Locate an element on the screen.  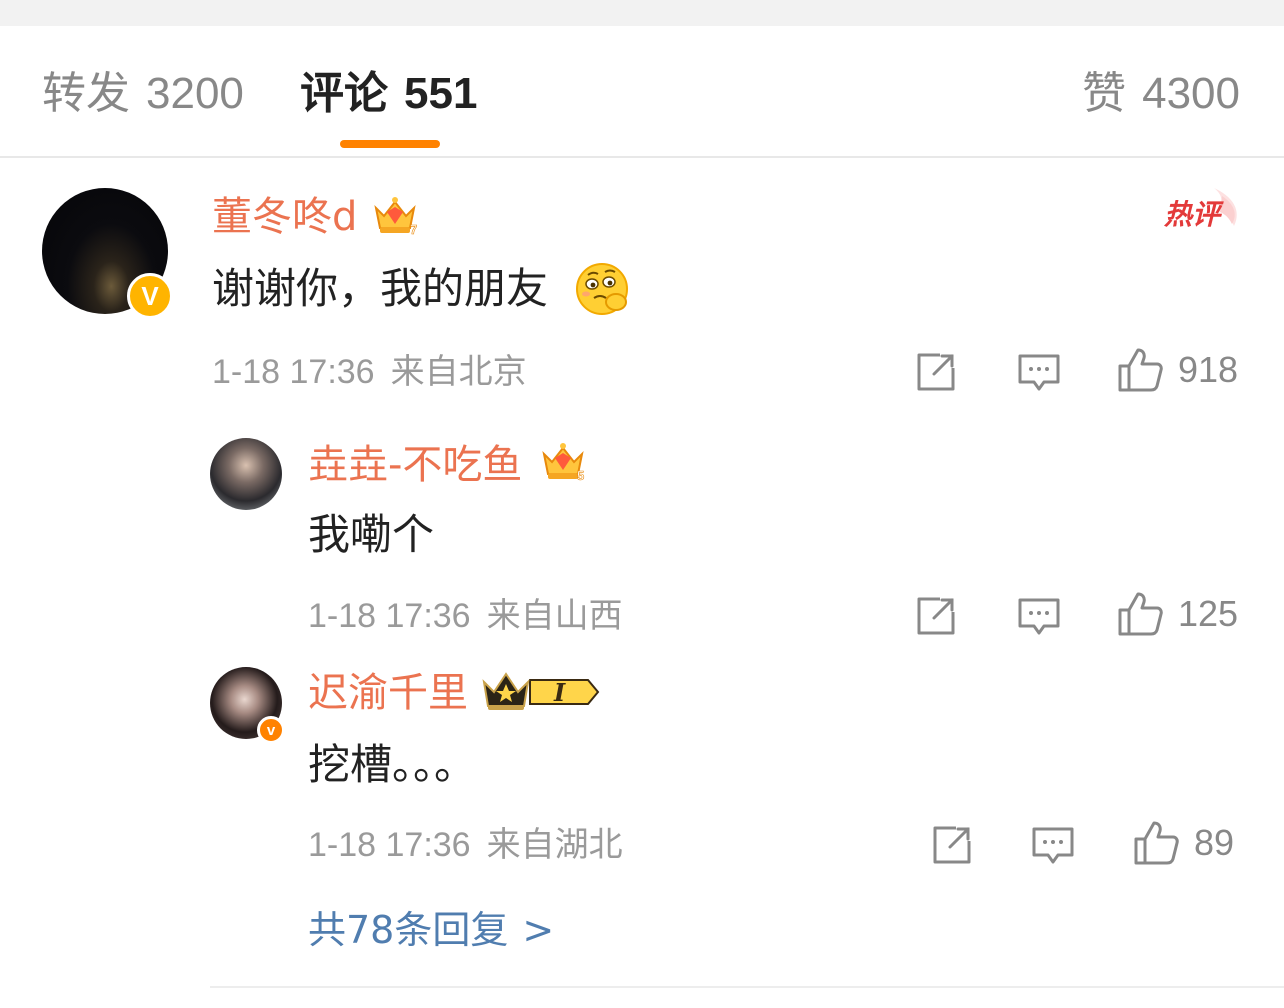
reply-username: 垚垚-不吃鱼 is located at coordinates (415, 465).